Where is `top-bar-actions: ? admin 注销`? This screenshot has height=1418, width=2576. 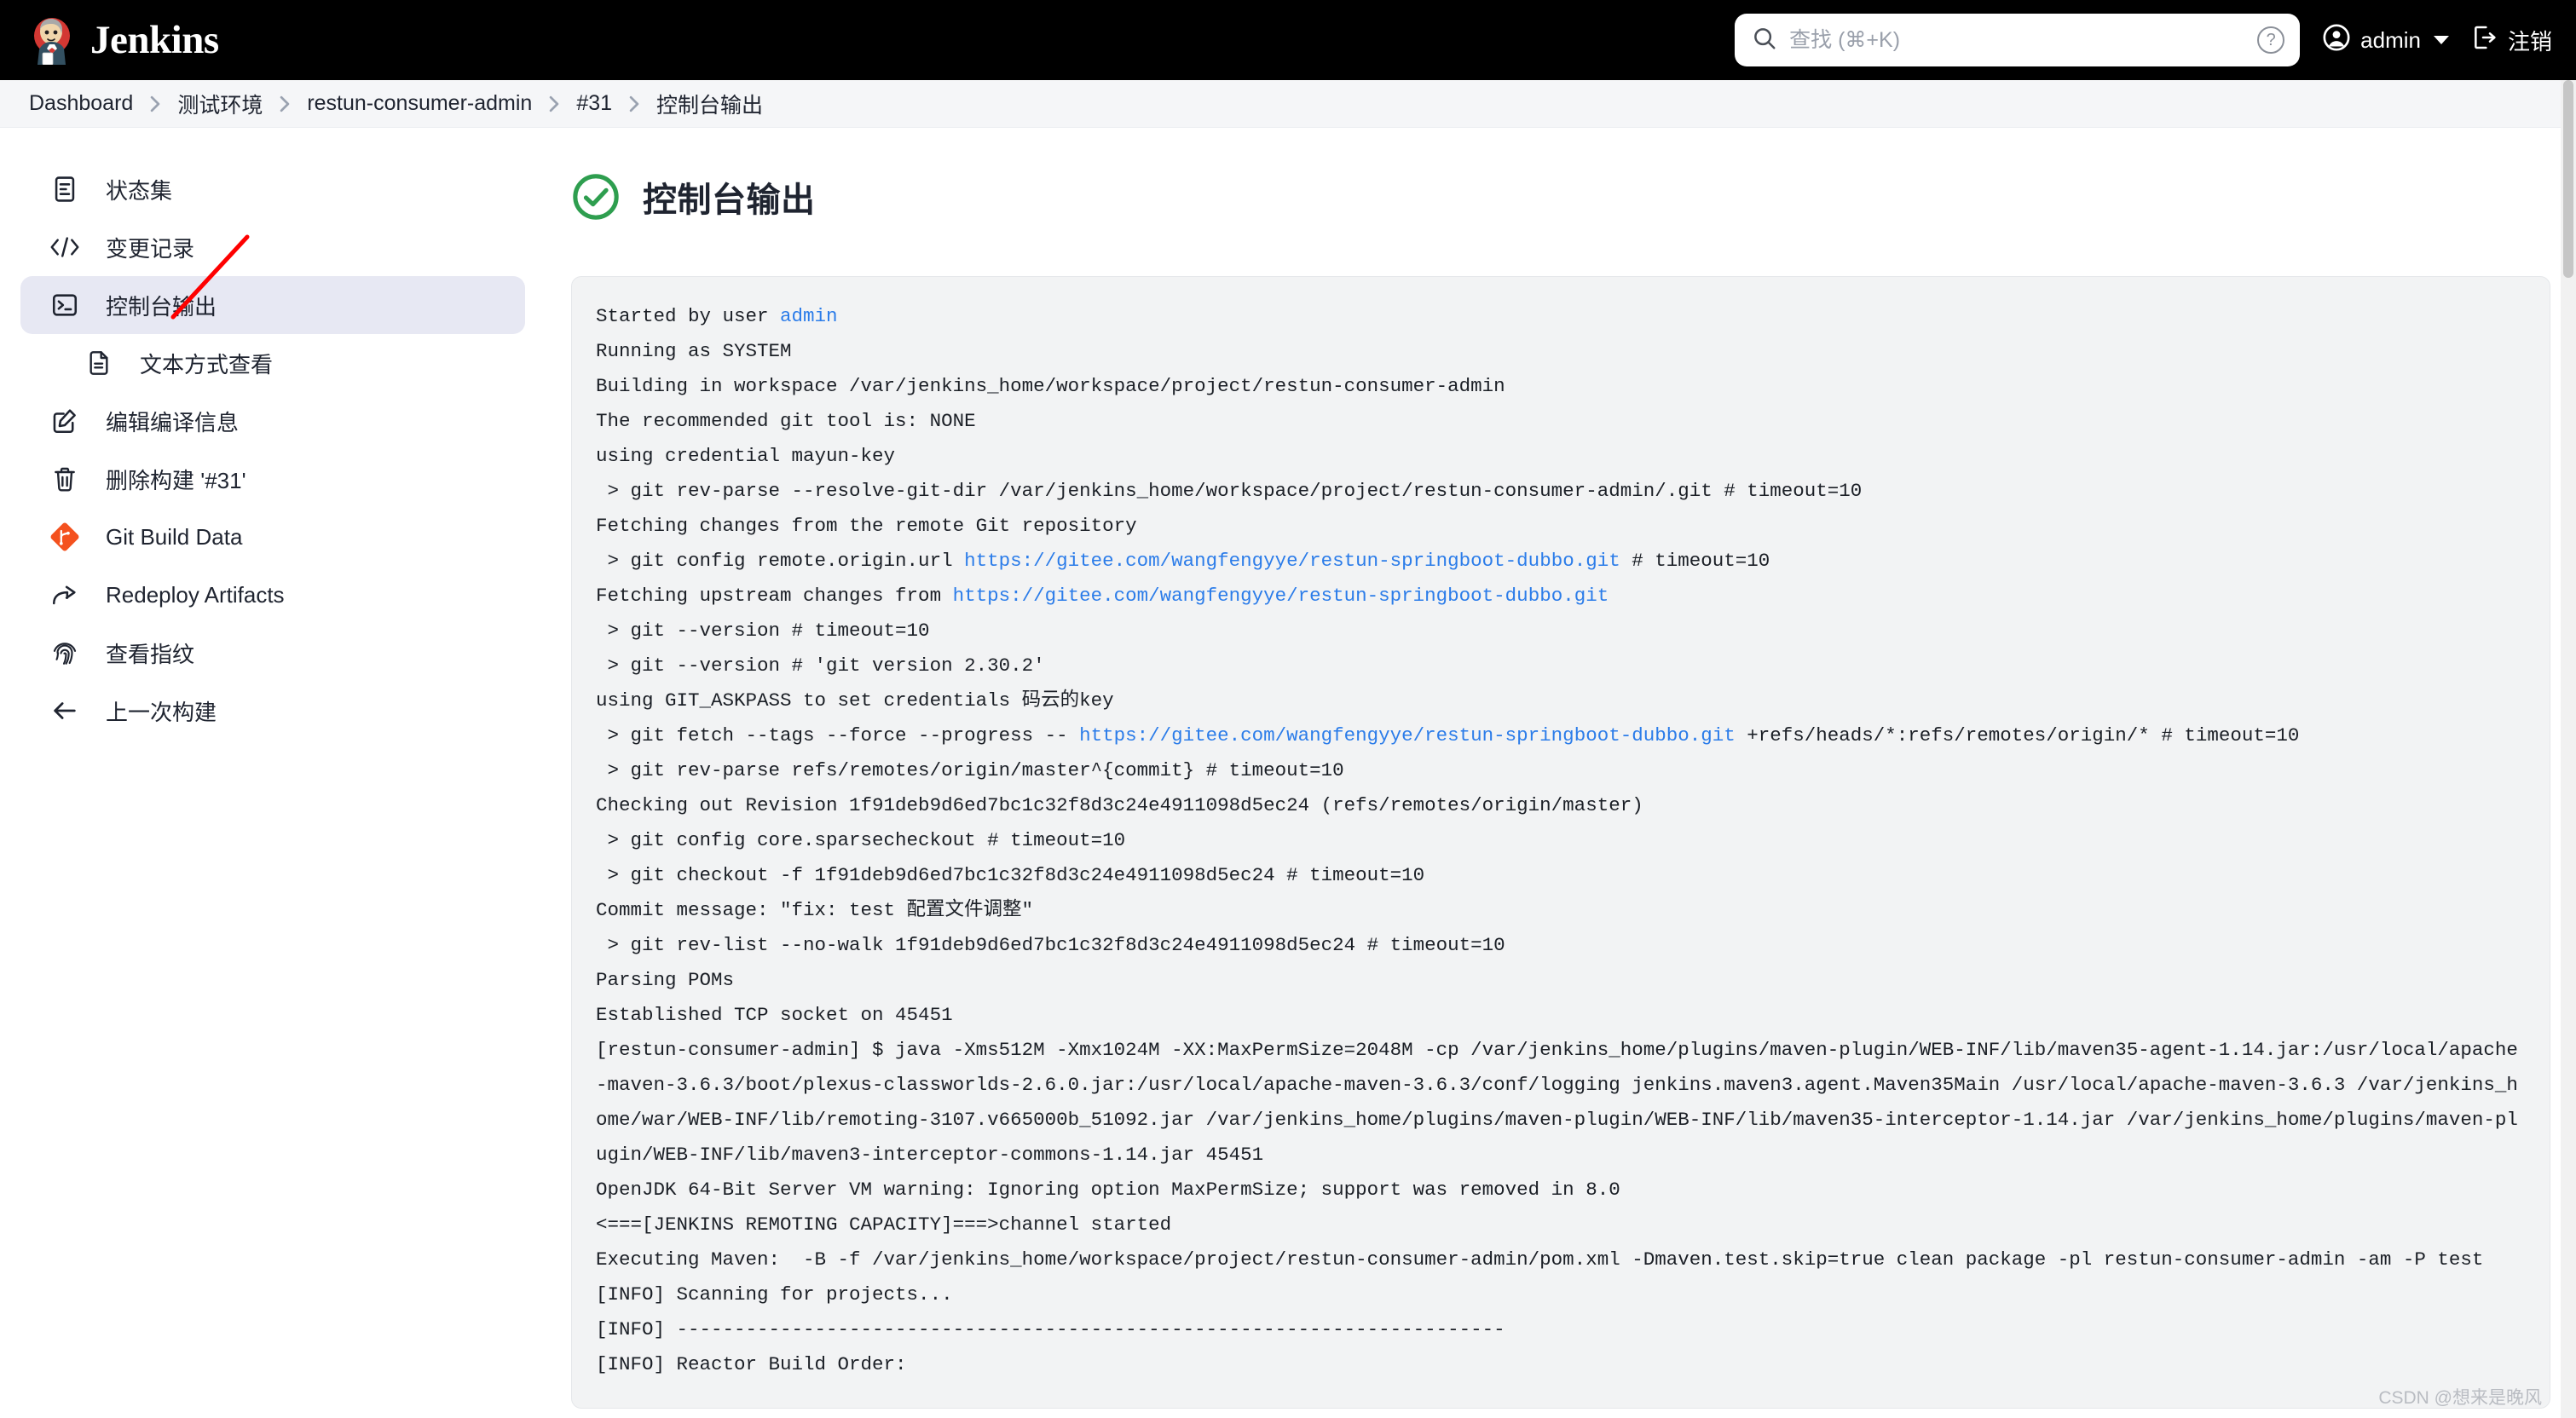 top-bar-actions: ? admin 注销 is located at coordinates (2143, 40).